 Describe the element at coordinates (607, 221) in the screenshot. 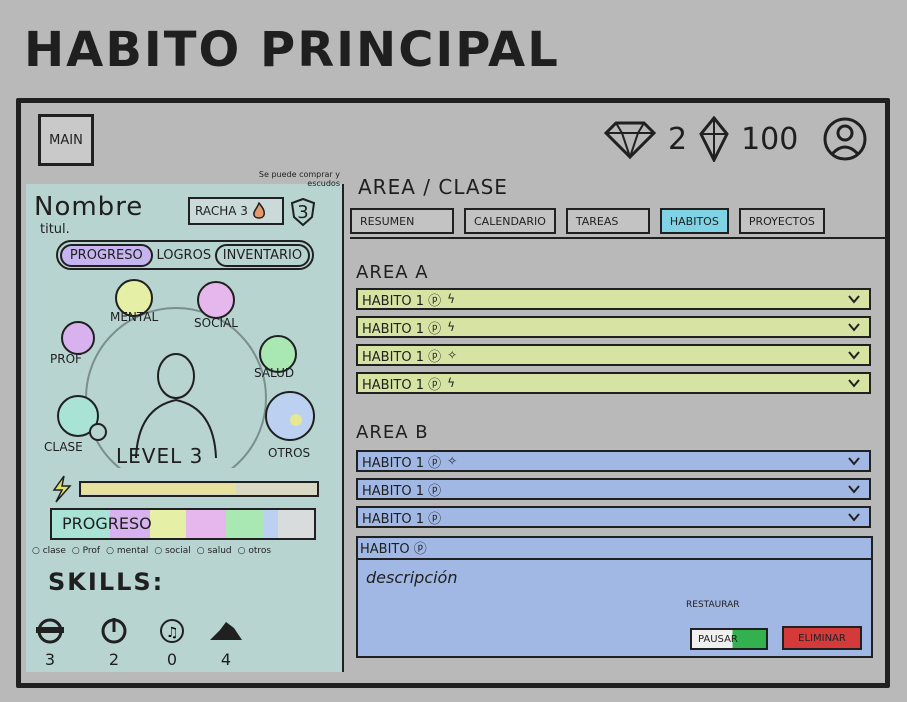

I see `tab-tareas: TAREAS` at that location.